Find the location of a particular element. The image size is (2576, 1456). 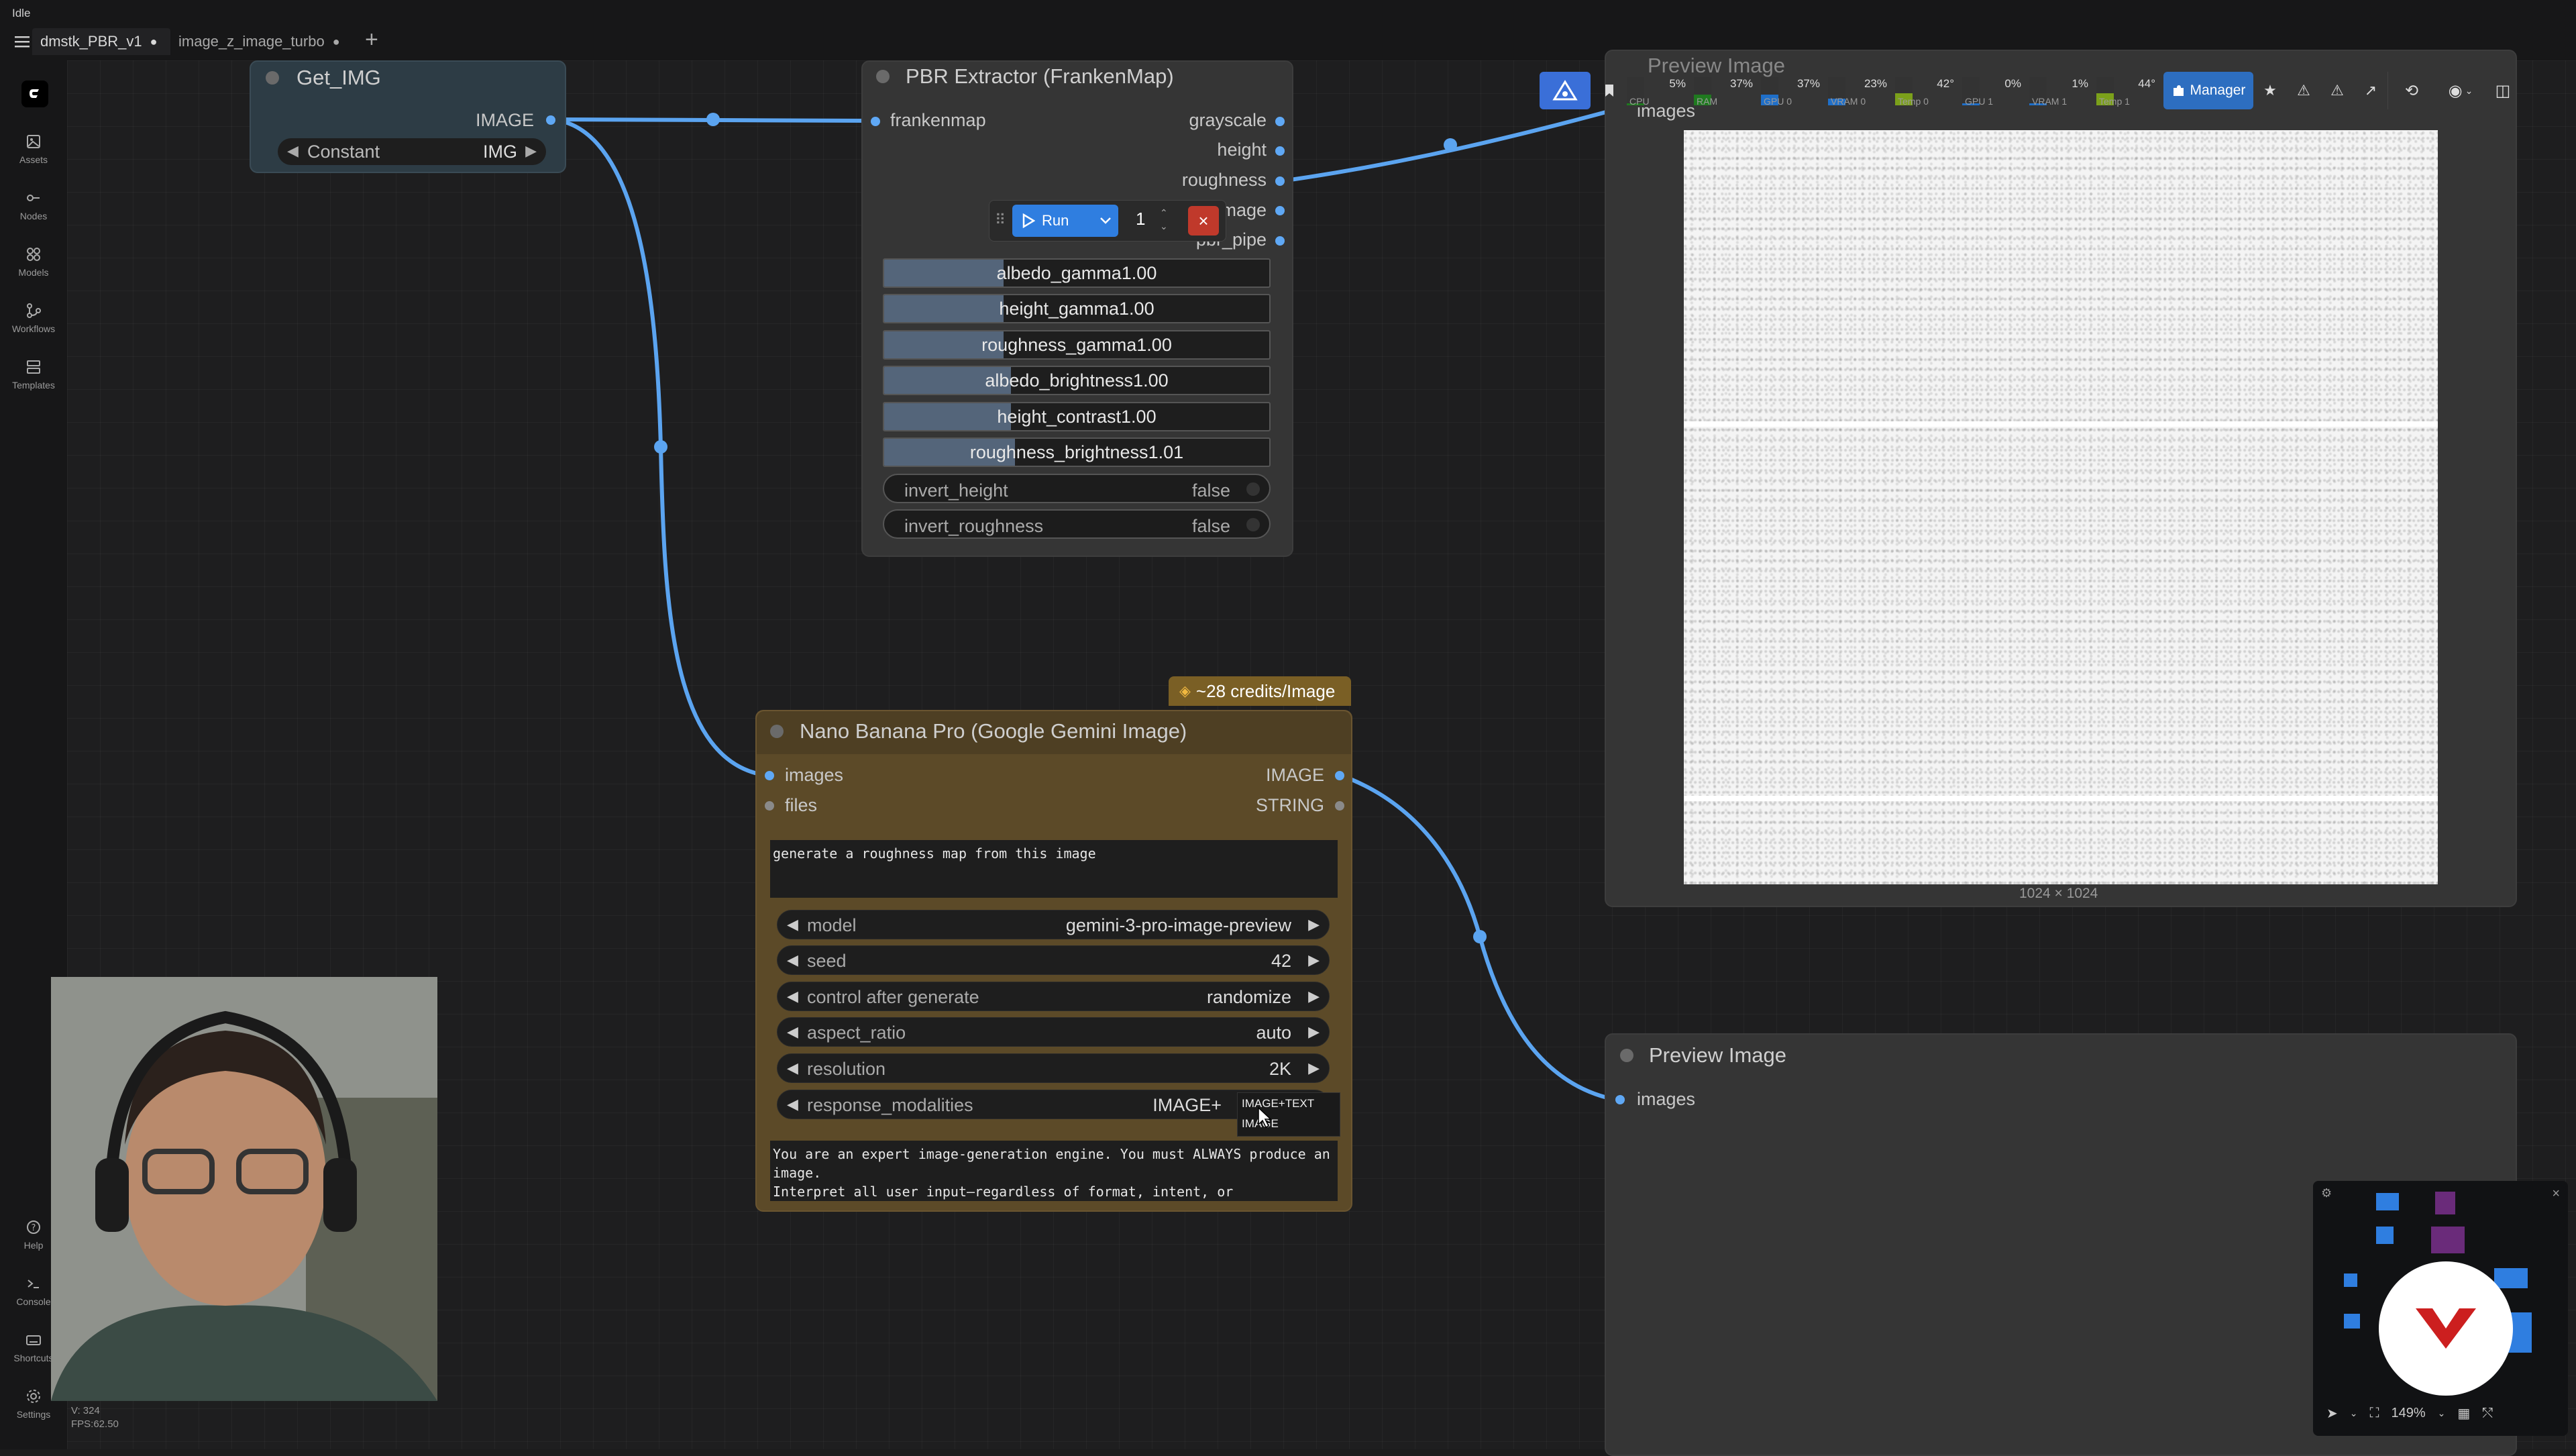

widget-resolution: ◀ resolution 2K ▶ is located at coordinates (1053, 1068).